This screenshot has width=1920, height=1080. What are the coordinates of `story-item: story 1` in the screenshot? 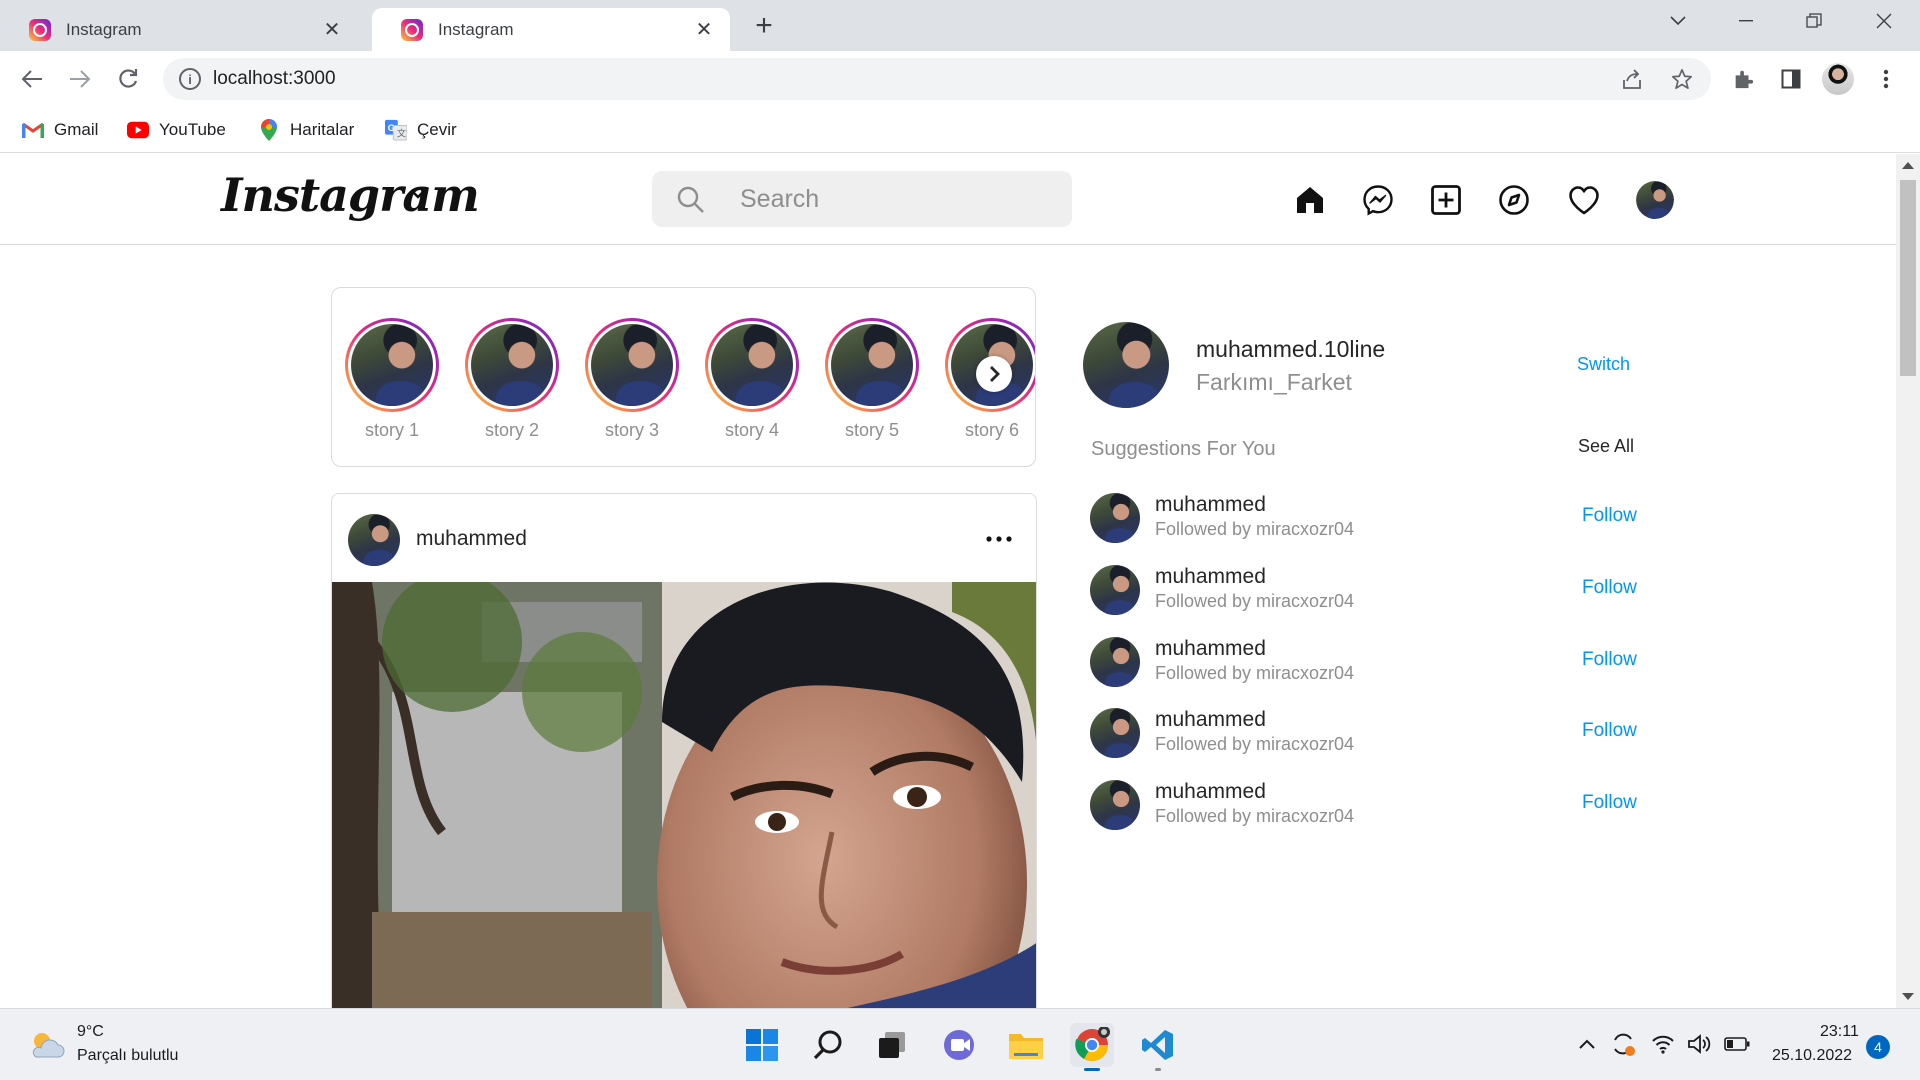 It's located at (392, 379).